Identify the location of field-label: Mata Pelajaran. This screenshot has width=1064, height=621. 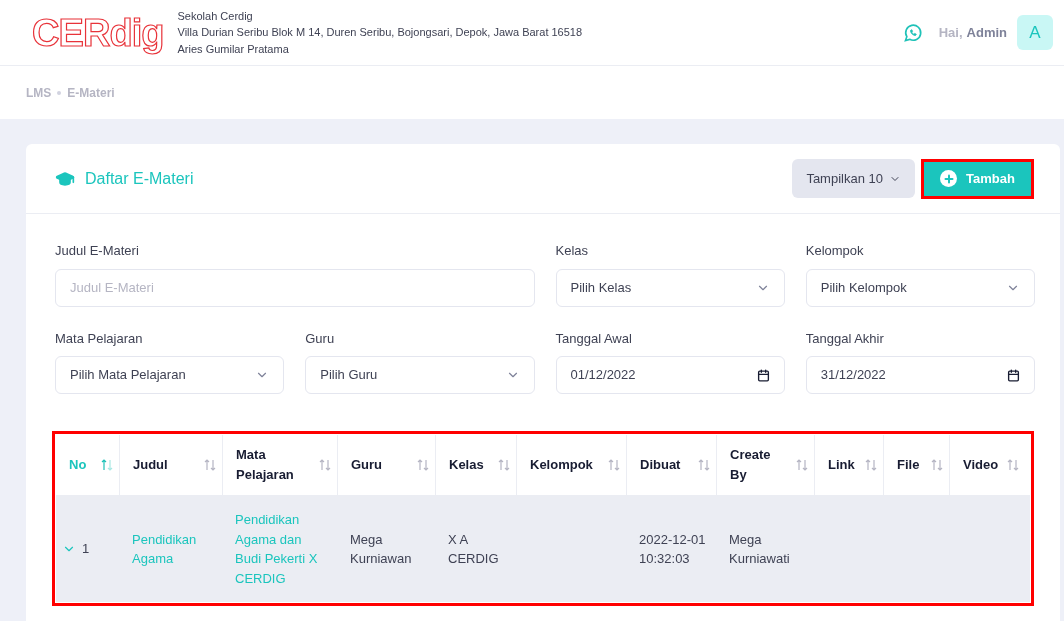
(99, 338).